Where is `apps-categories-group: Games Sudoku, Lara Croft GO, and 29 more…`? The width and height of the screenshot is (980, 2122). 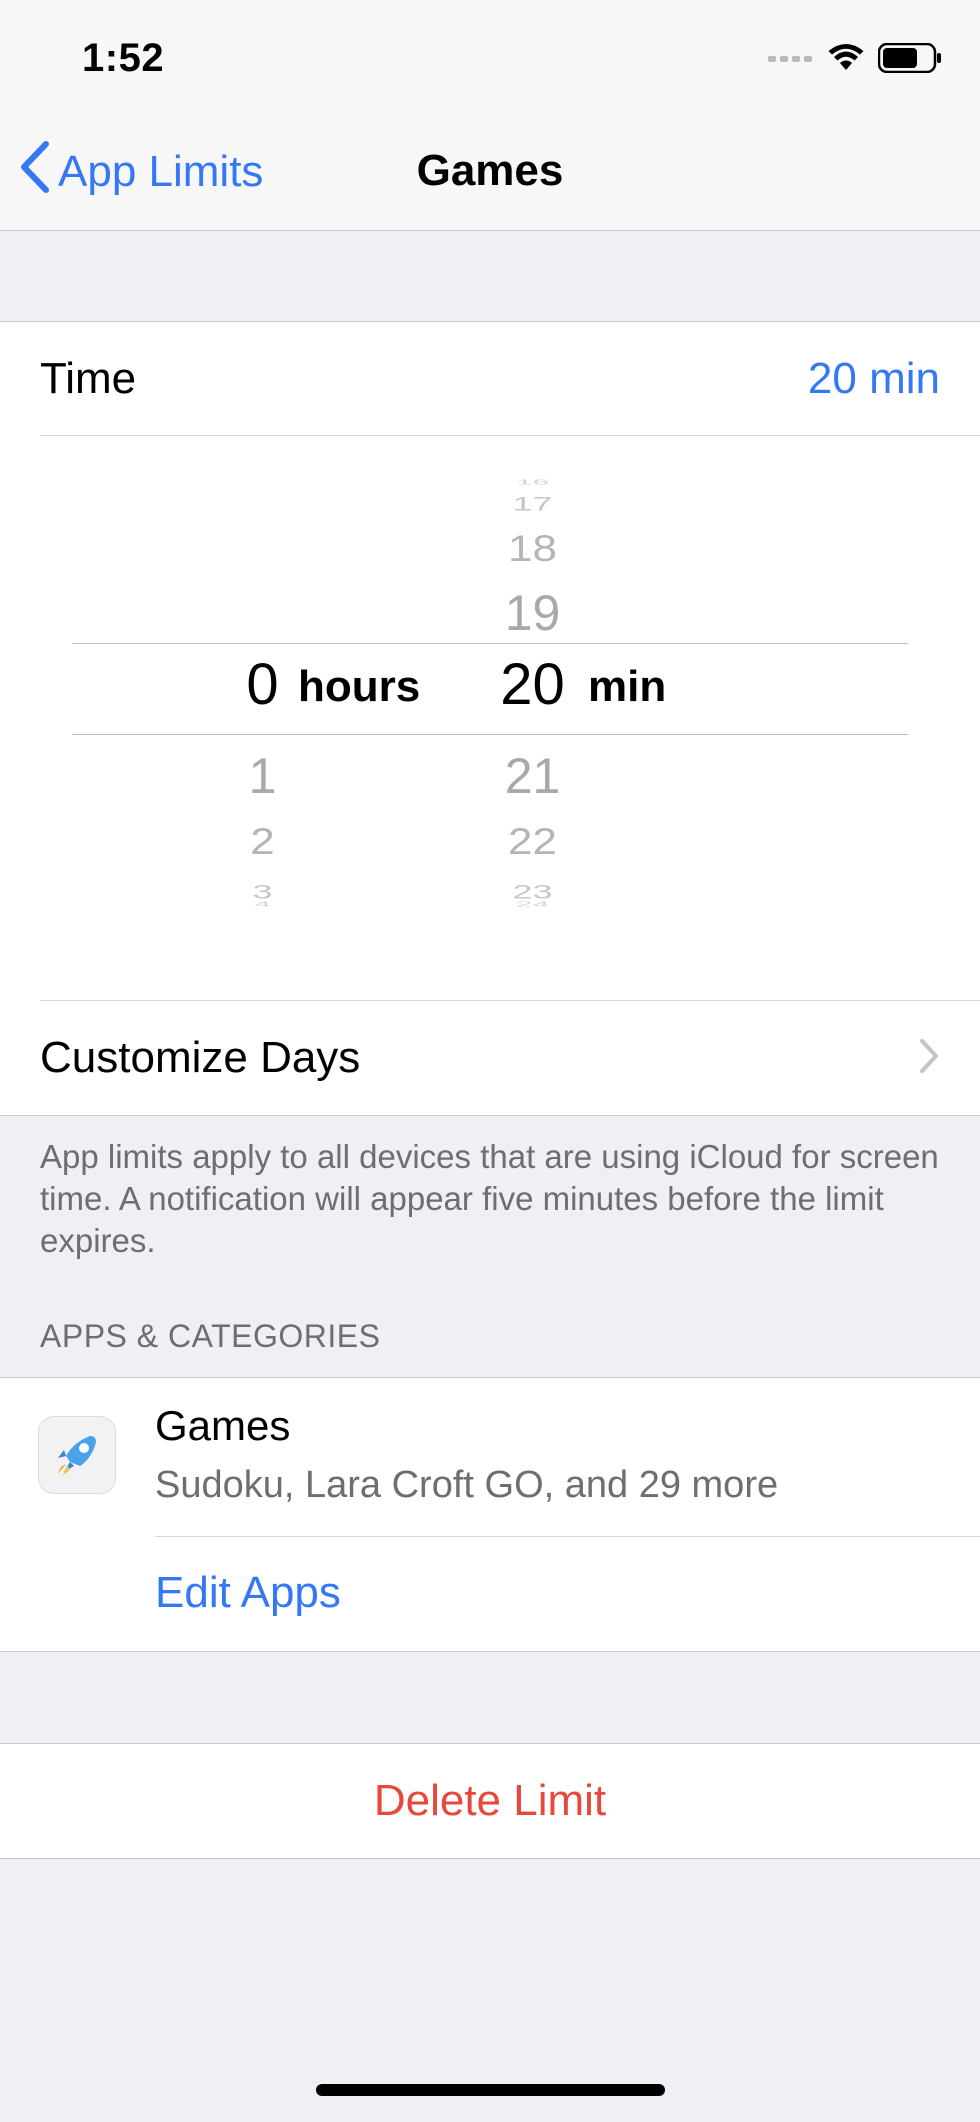
apps-categories-group: Games Sudoku, Lara Croft GO, and 29 more… is located at coordinates (490, 1514).